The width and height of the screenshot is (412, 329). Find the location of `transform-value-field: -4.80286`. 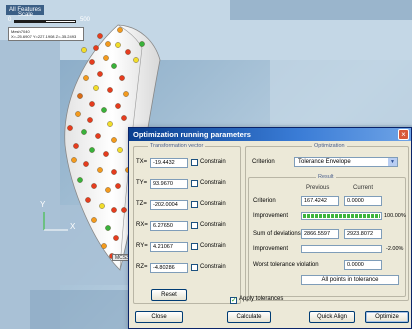

transform-value-field: -4.80286 is located at coordinates (169, 268).